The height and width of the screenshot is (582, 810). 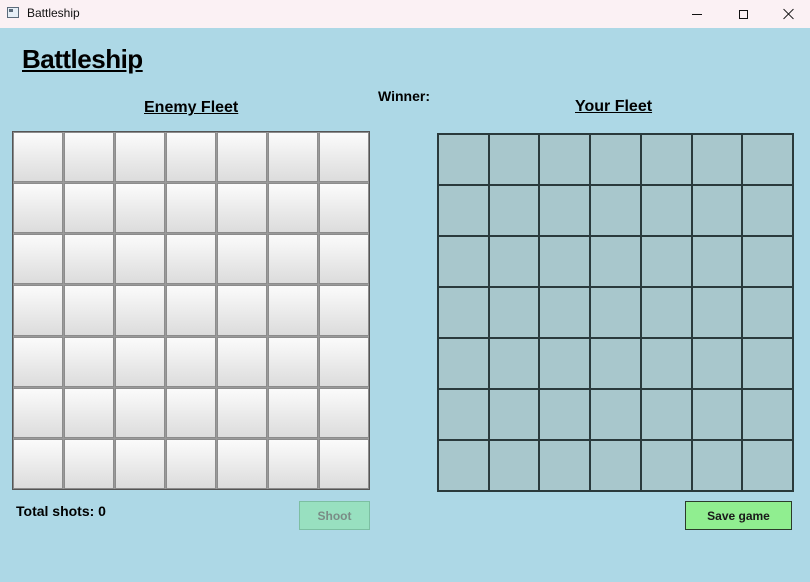 What do you see at coordinates (404, 96) in the screenshot?
I see `winner-label: Winner:` at bounding box center [404, 96].